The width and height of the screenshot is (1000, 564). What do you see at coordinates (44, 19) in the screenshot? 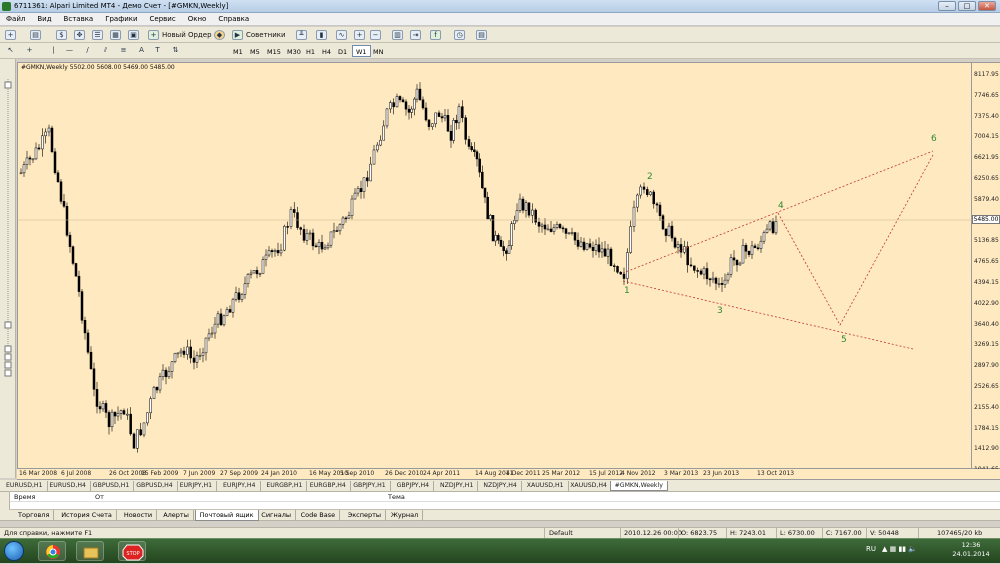
I see `menu-view: Вид` at bounding box center [44, 19].